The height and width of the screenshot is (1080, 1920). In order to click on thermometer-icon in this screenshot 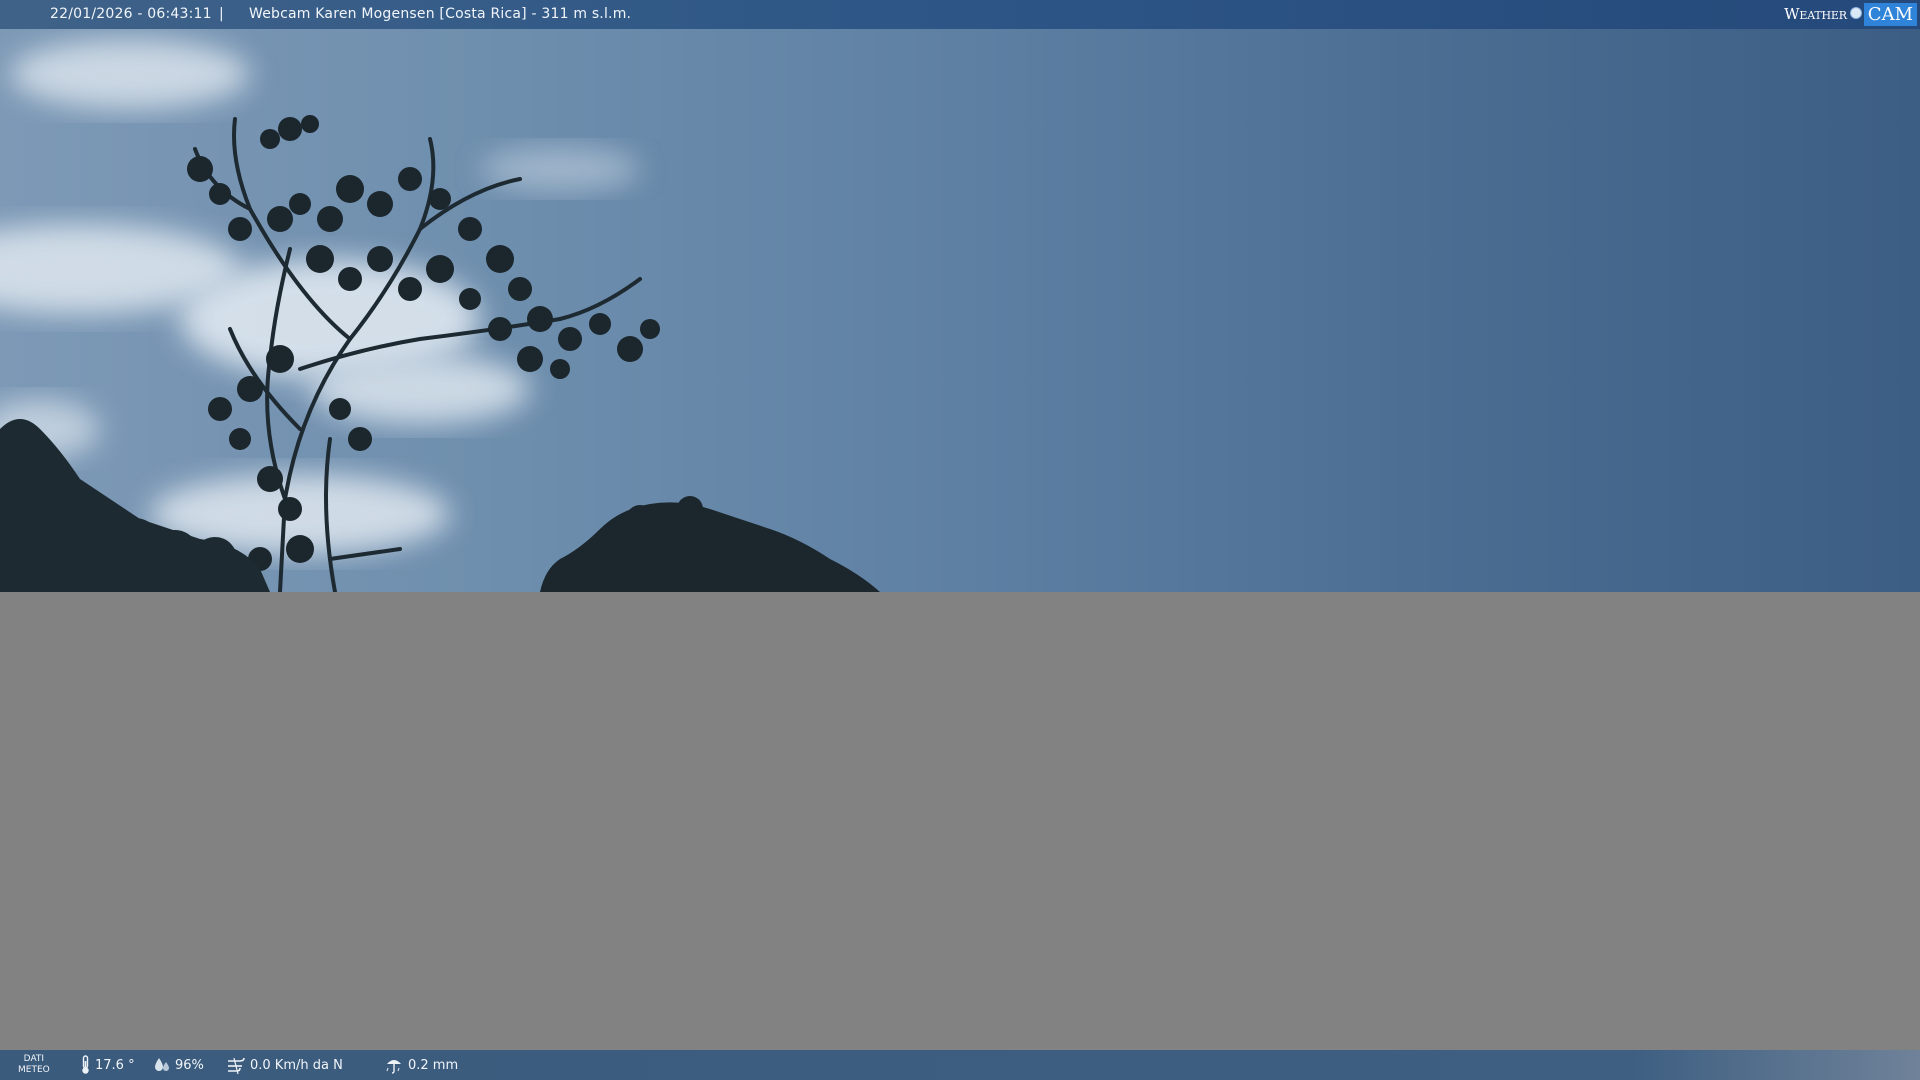, I will do `click(85, 1064)`.